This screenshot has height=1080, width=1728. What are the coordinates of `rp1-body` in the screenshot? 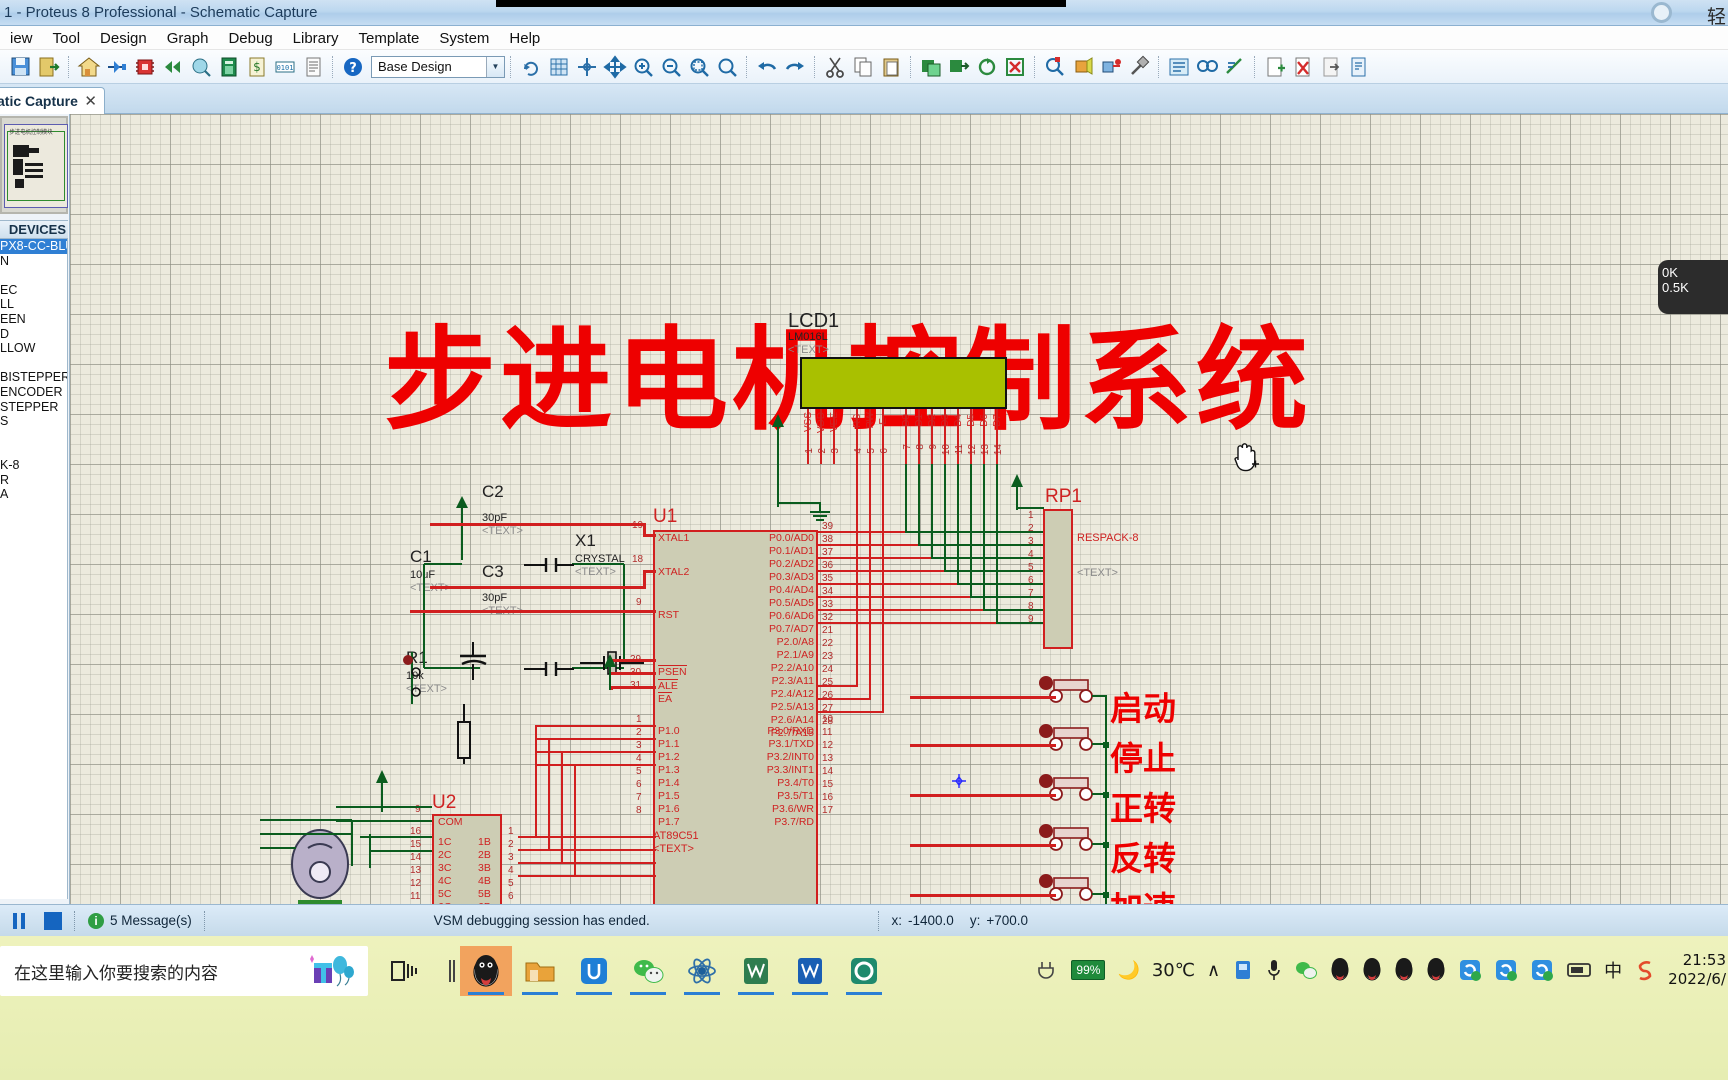 It's located at (1058, 579).